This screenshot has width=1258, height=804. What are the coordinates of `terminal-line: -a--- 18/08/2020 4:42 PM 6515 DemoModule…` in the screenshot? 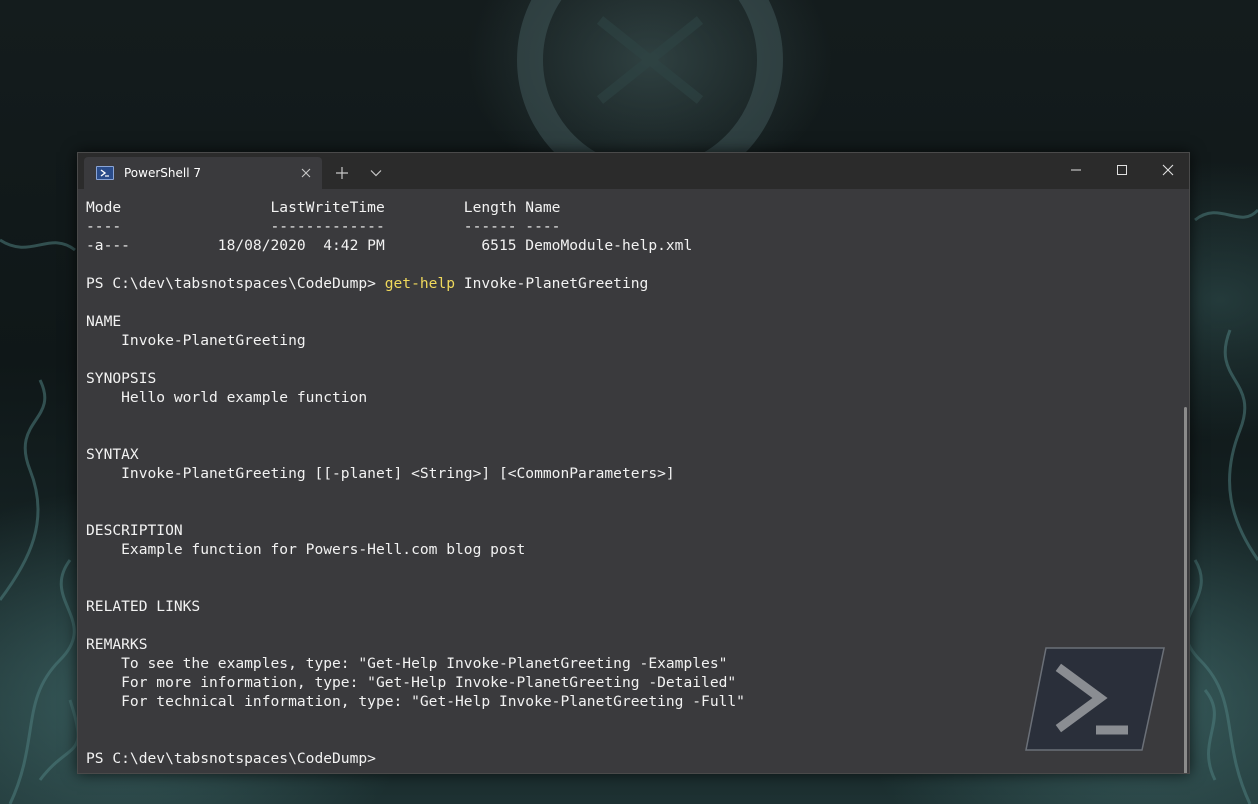 It's located at (389, 245).